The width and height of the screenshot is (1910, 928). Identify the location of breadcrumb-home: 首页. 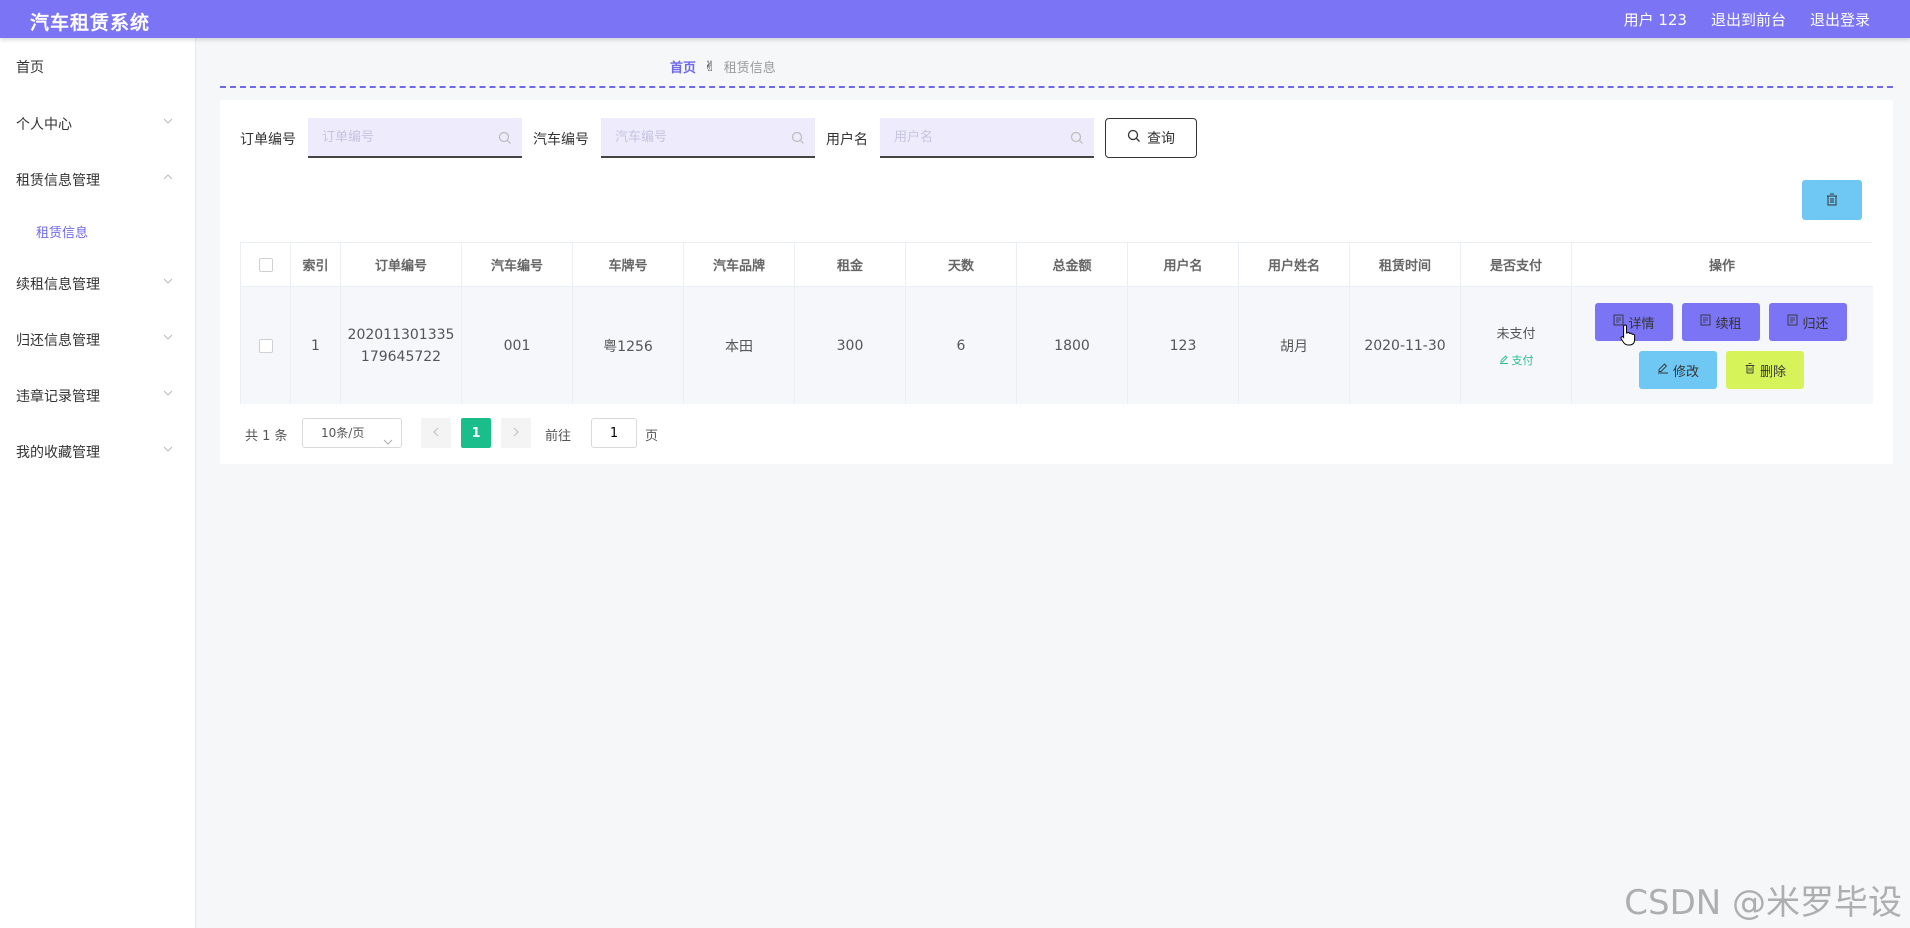
(683, 66).